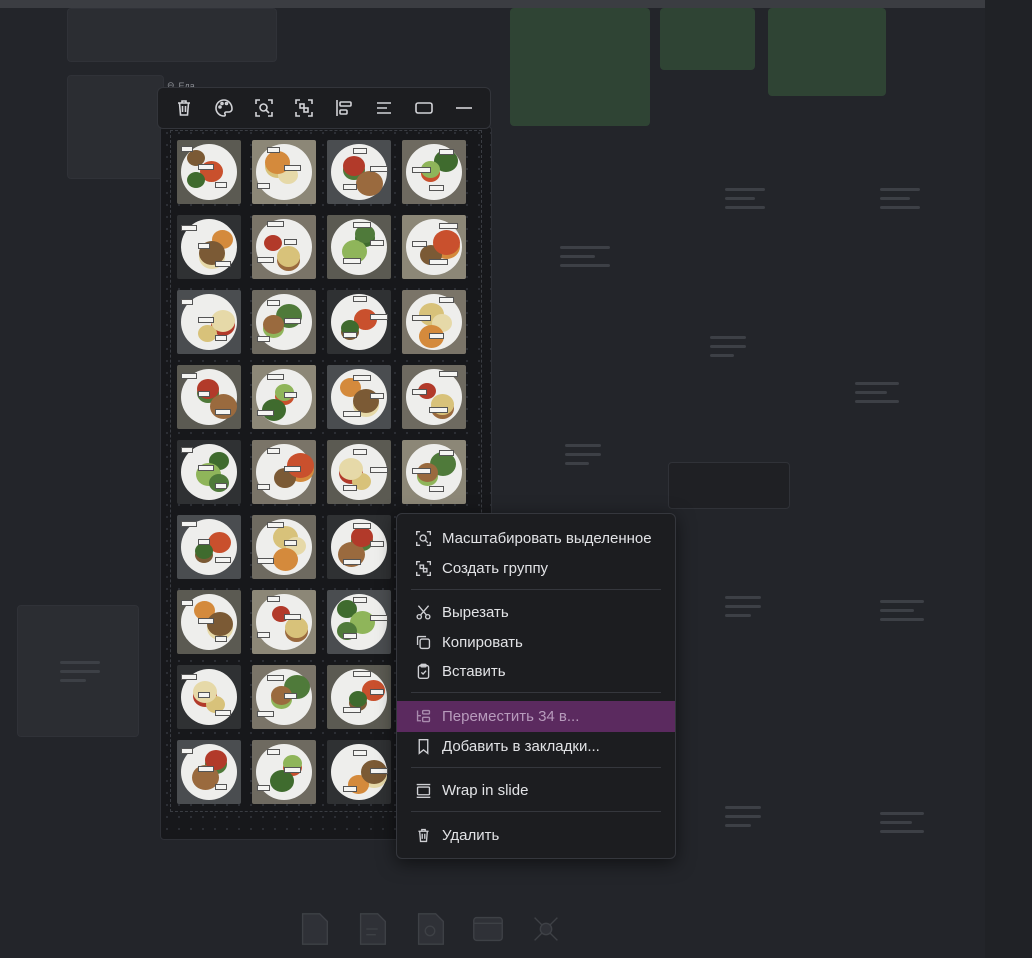  Describe the element at coordinates (423, 538) in the screenshot. I see `zoom-selection-icon` at that location.